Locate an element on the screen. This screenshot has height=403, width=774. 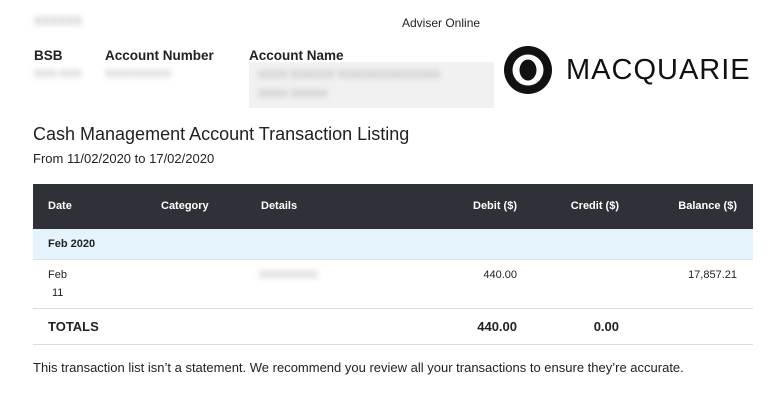
bsb-value: XXX-XXX is located at coordinates (58, 74).